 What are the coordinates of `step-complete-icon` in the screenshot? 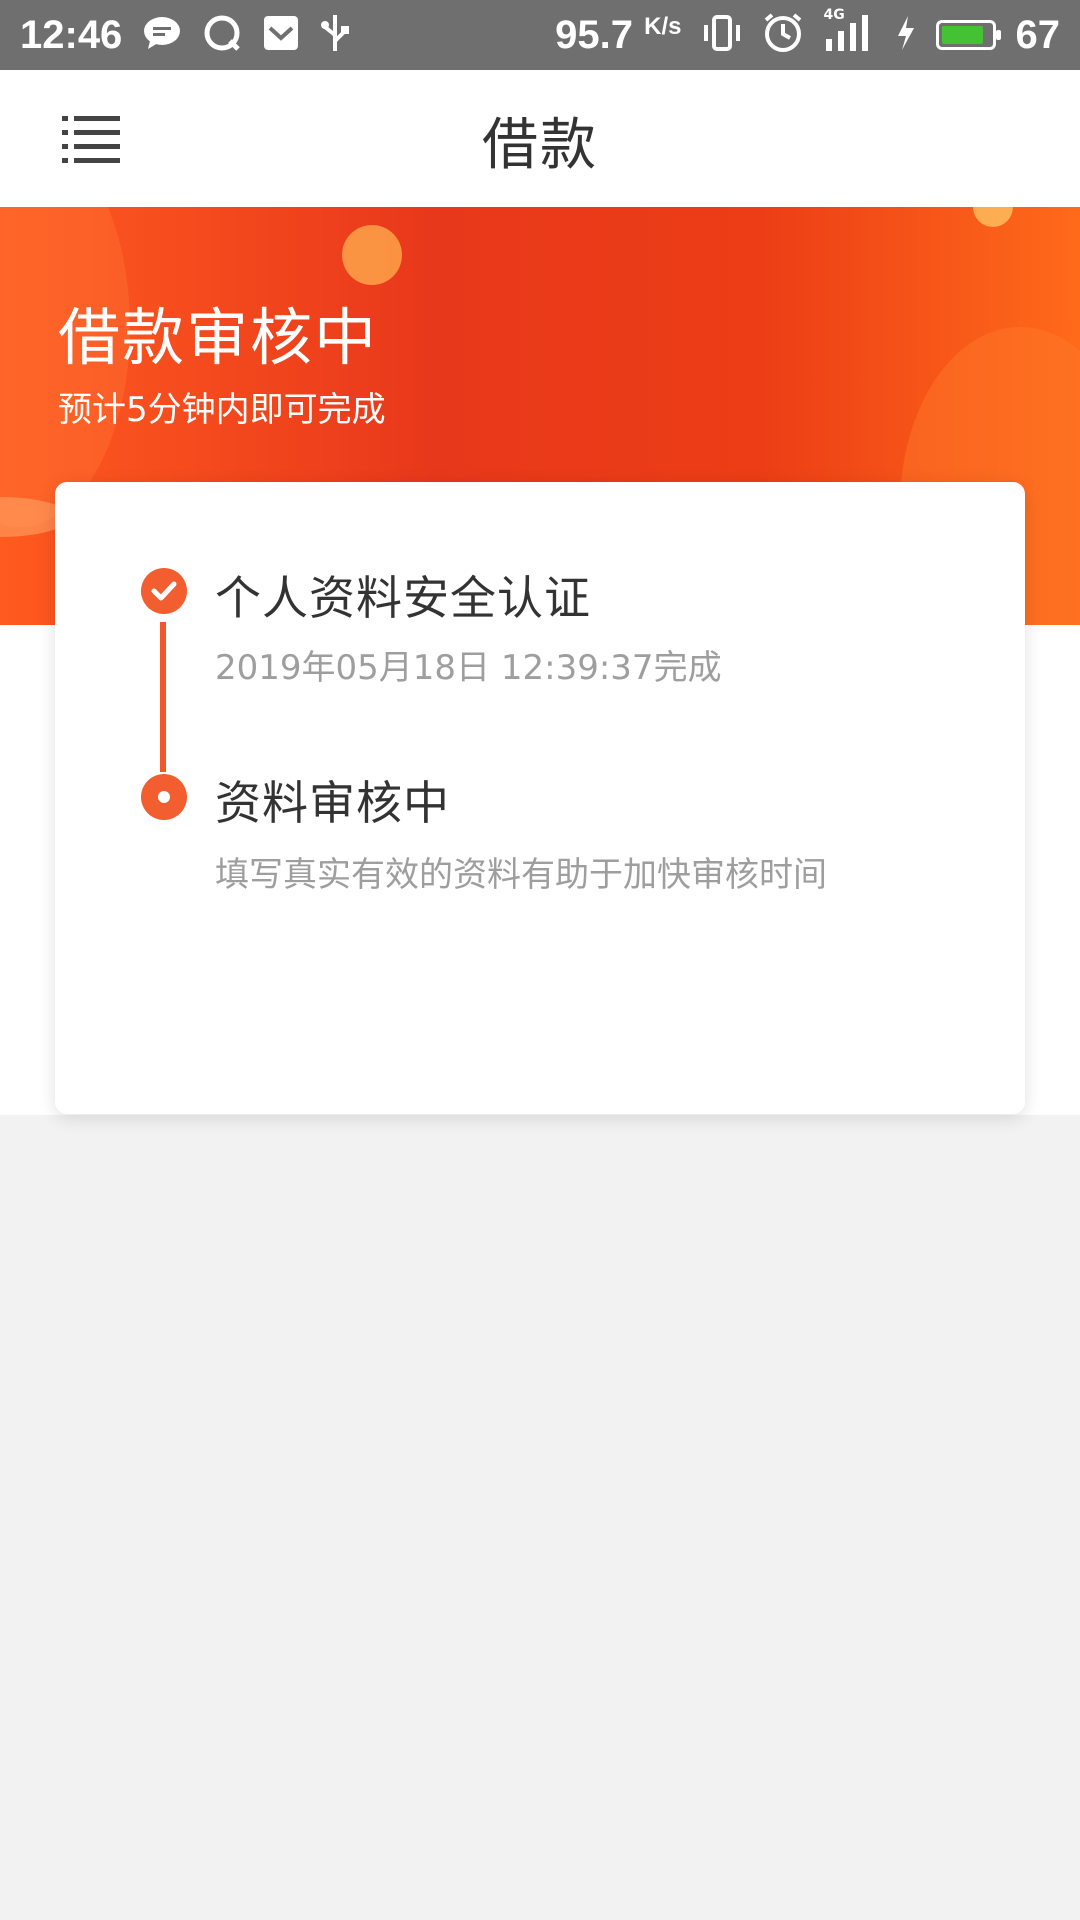 It's located at (164, 591).